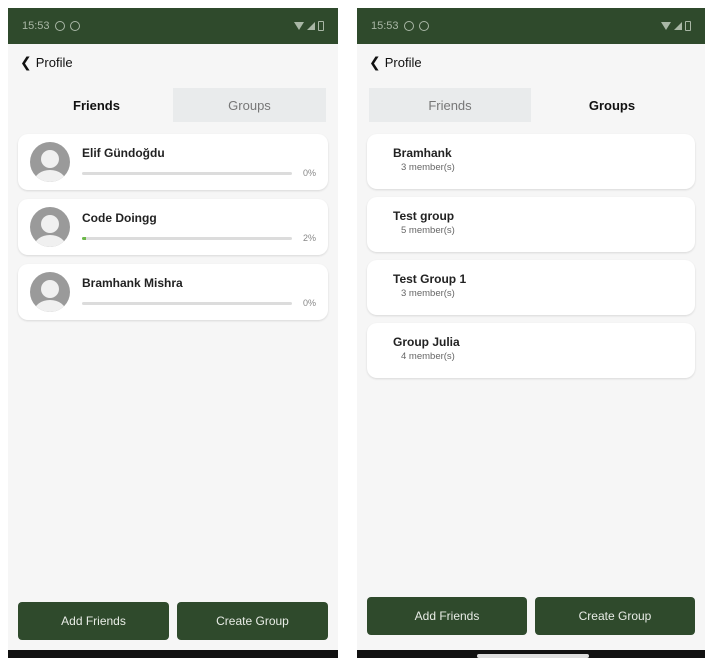 The height and width of the screenshot is (658, 705). Describe the element at coordinates (424, 216) in the screenshot. I see `group-name: Test group` at that location.